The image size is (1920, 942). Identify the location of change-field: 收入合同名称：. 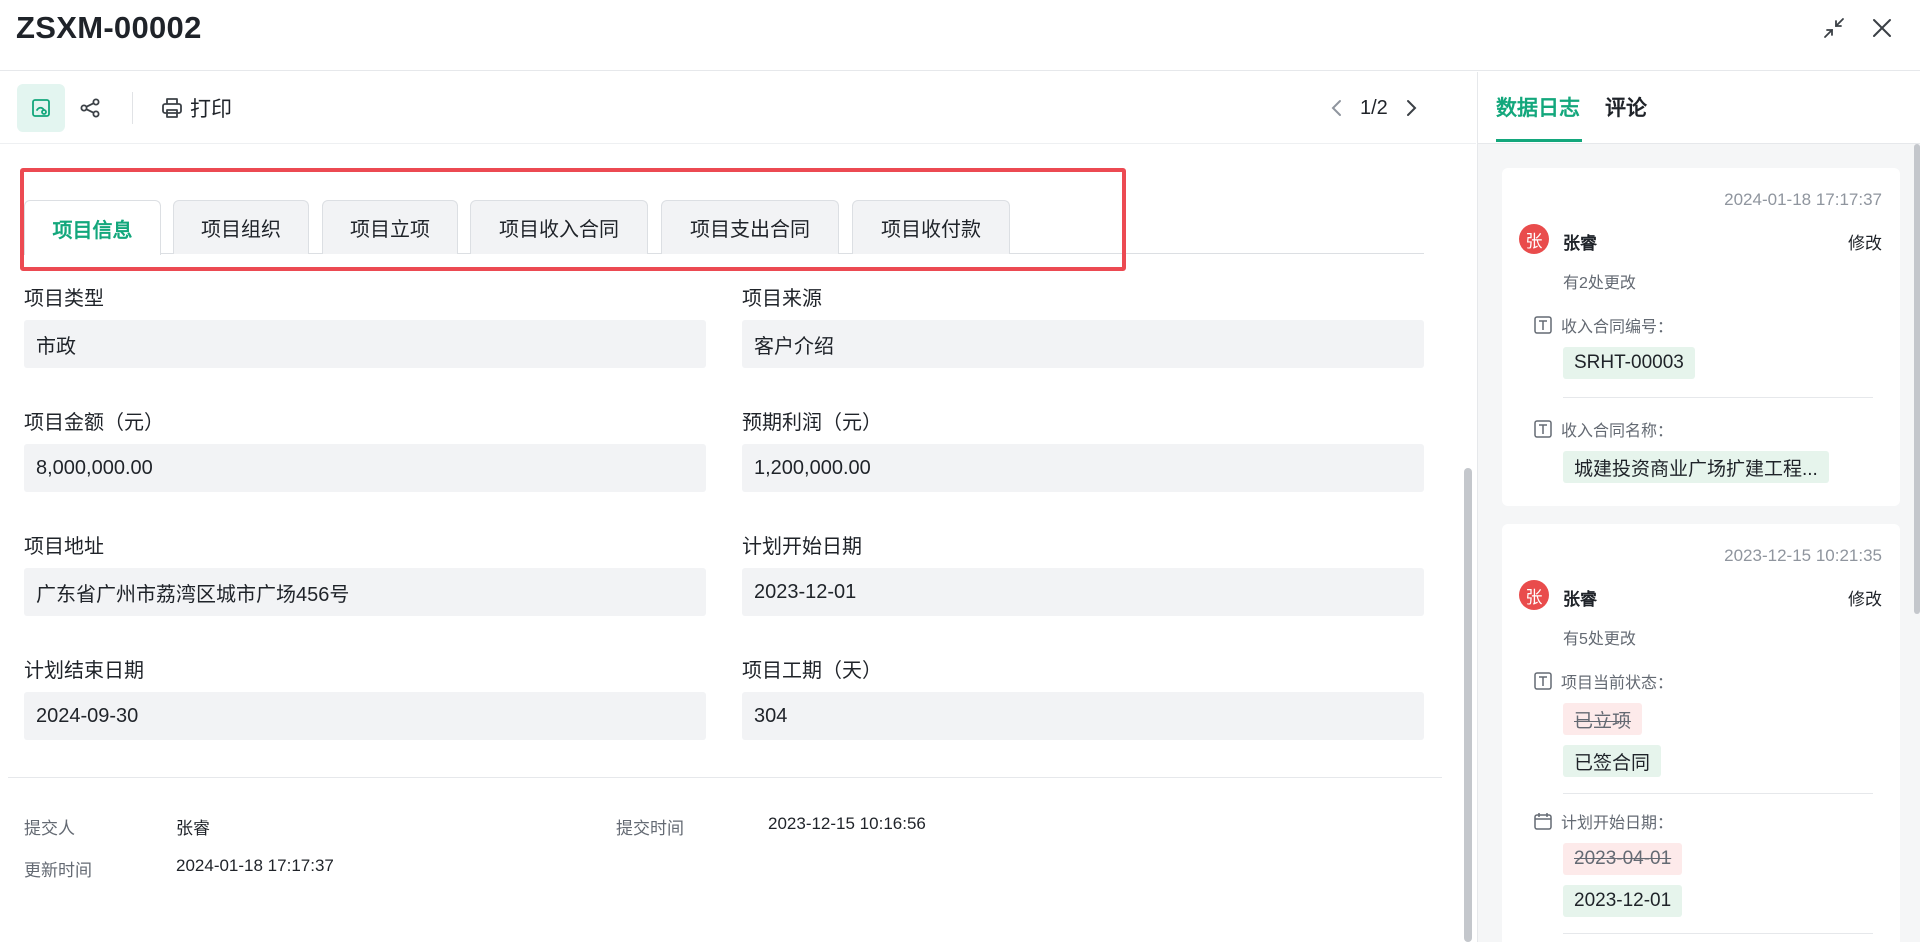
(1603, 429).